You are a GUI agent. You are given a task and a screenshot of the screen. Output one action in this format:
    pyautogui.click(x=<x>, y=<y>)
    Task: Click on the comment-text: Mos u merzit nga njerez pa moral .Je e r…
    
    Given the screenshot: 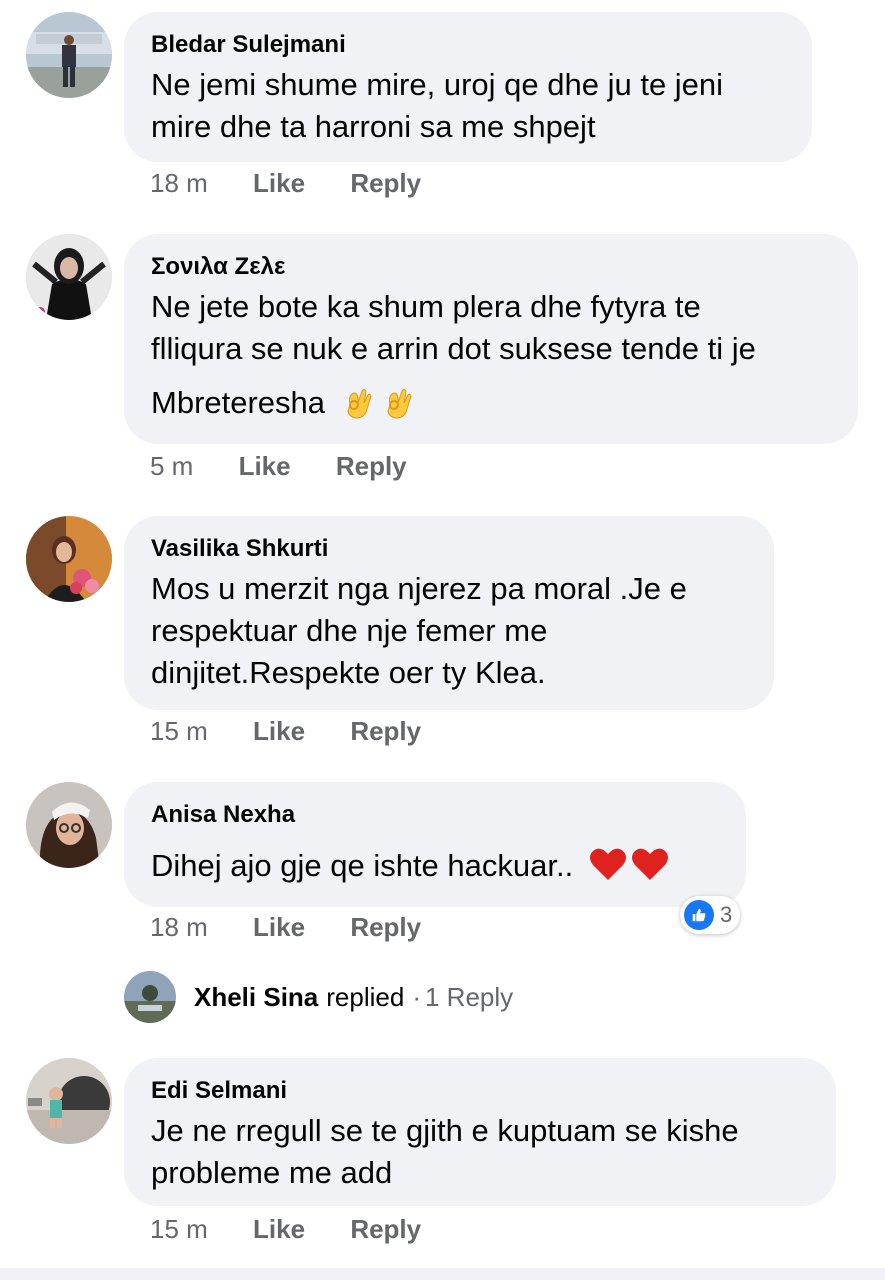 What is the action you would take?
    pyautogui.click(x=449, y=631)
    